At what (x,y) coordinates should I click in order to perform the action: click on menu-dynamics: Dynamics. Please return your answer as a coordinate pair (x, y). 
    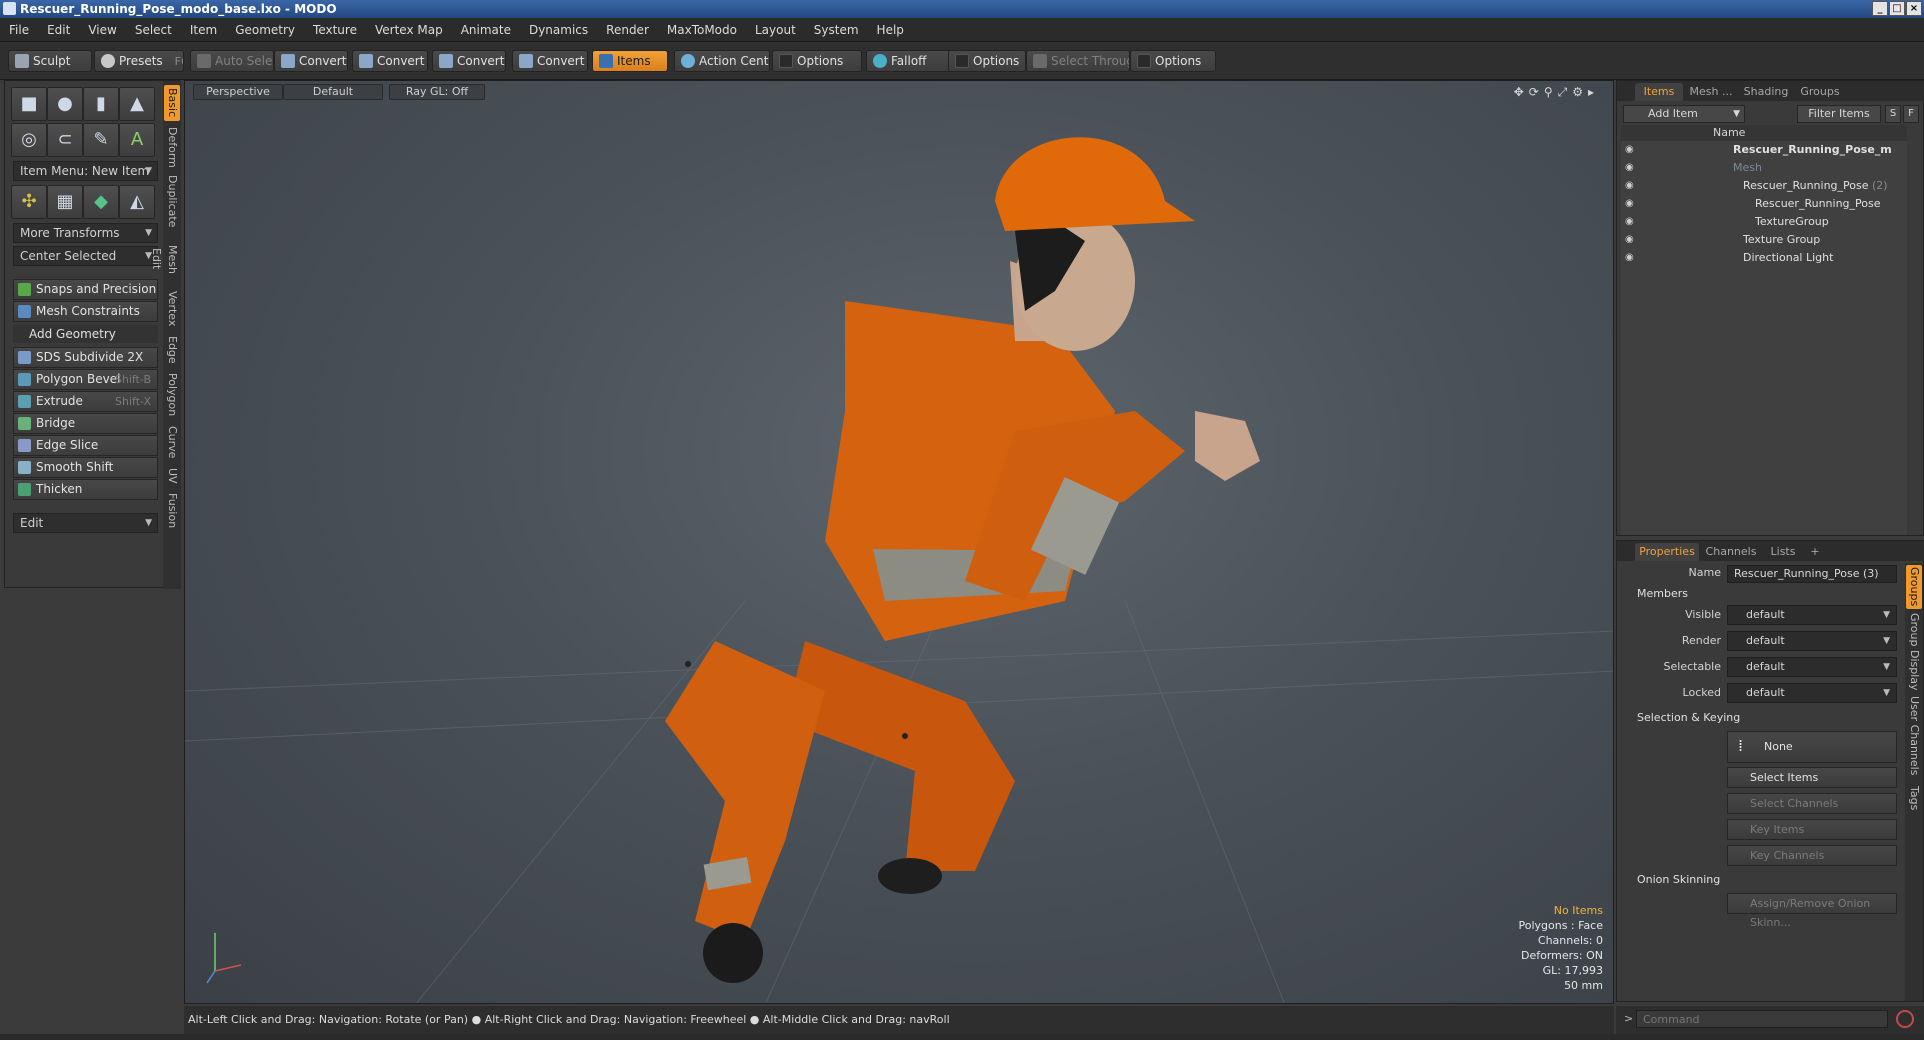
    Looking at the image, I should click on (558, 30).